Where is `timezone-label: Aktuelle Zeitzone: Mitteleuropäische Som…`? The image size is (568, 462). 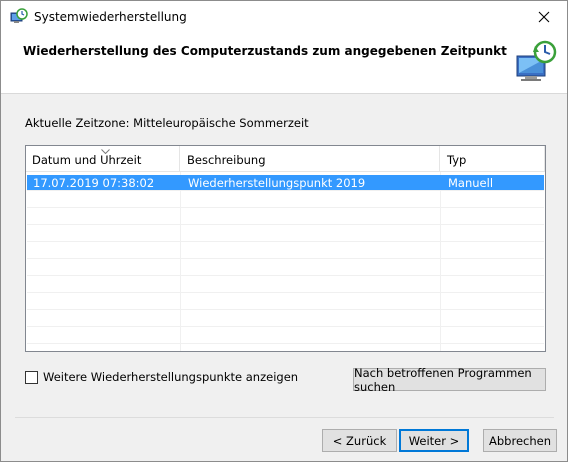 timezone-label: Aktuelle Zeitzone: Mitteleuropäische Som… is located at coordinates (167, 123).